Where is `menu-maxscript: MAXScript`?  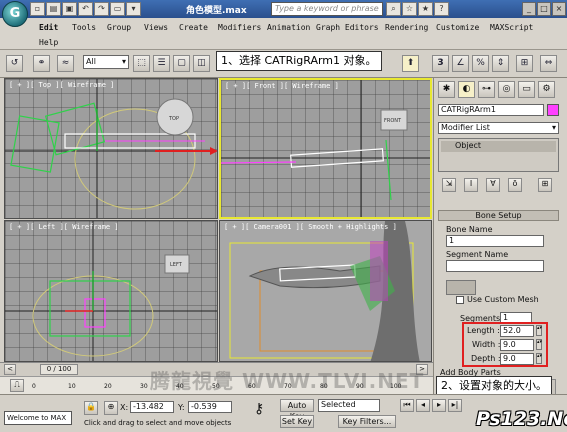
menu-maxscript: MAXScript is located at coordinates (511, 27).